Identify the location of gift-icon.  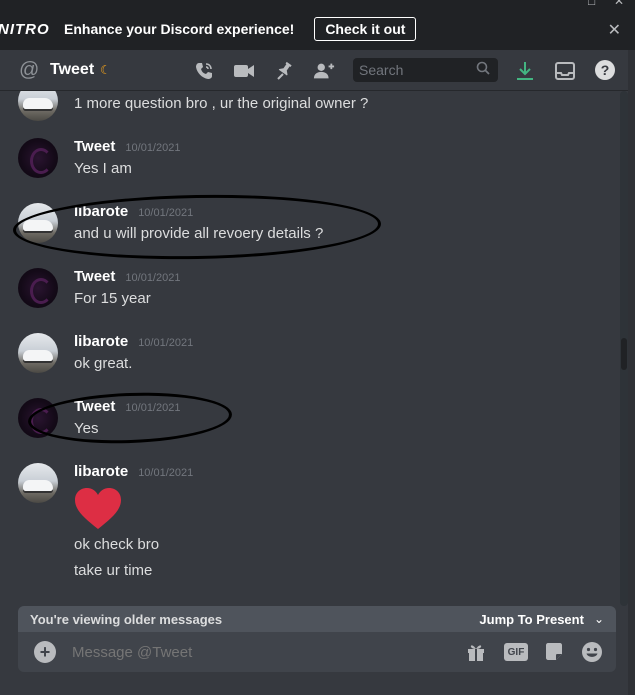
(476, 652).